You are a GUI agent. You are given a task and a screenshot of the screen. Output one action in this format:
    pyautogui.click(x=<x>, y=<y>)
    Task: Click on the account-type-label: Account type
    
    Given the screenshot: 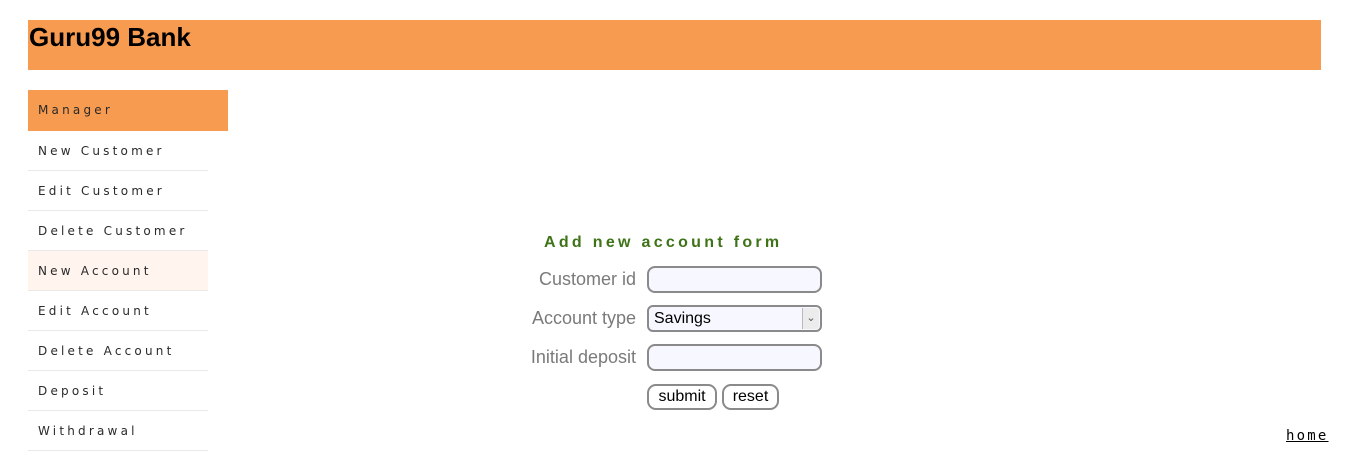 What is the action you would take?
    pyautogui.click(x=583, y=318)
    